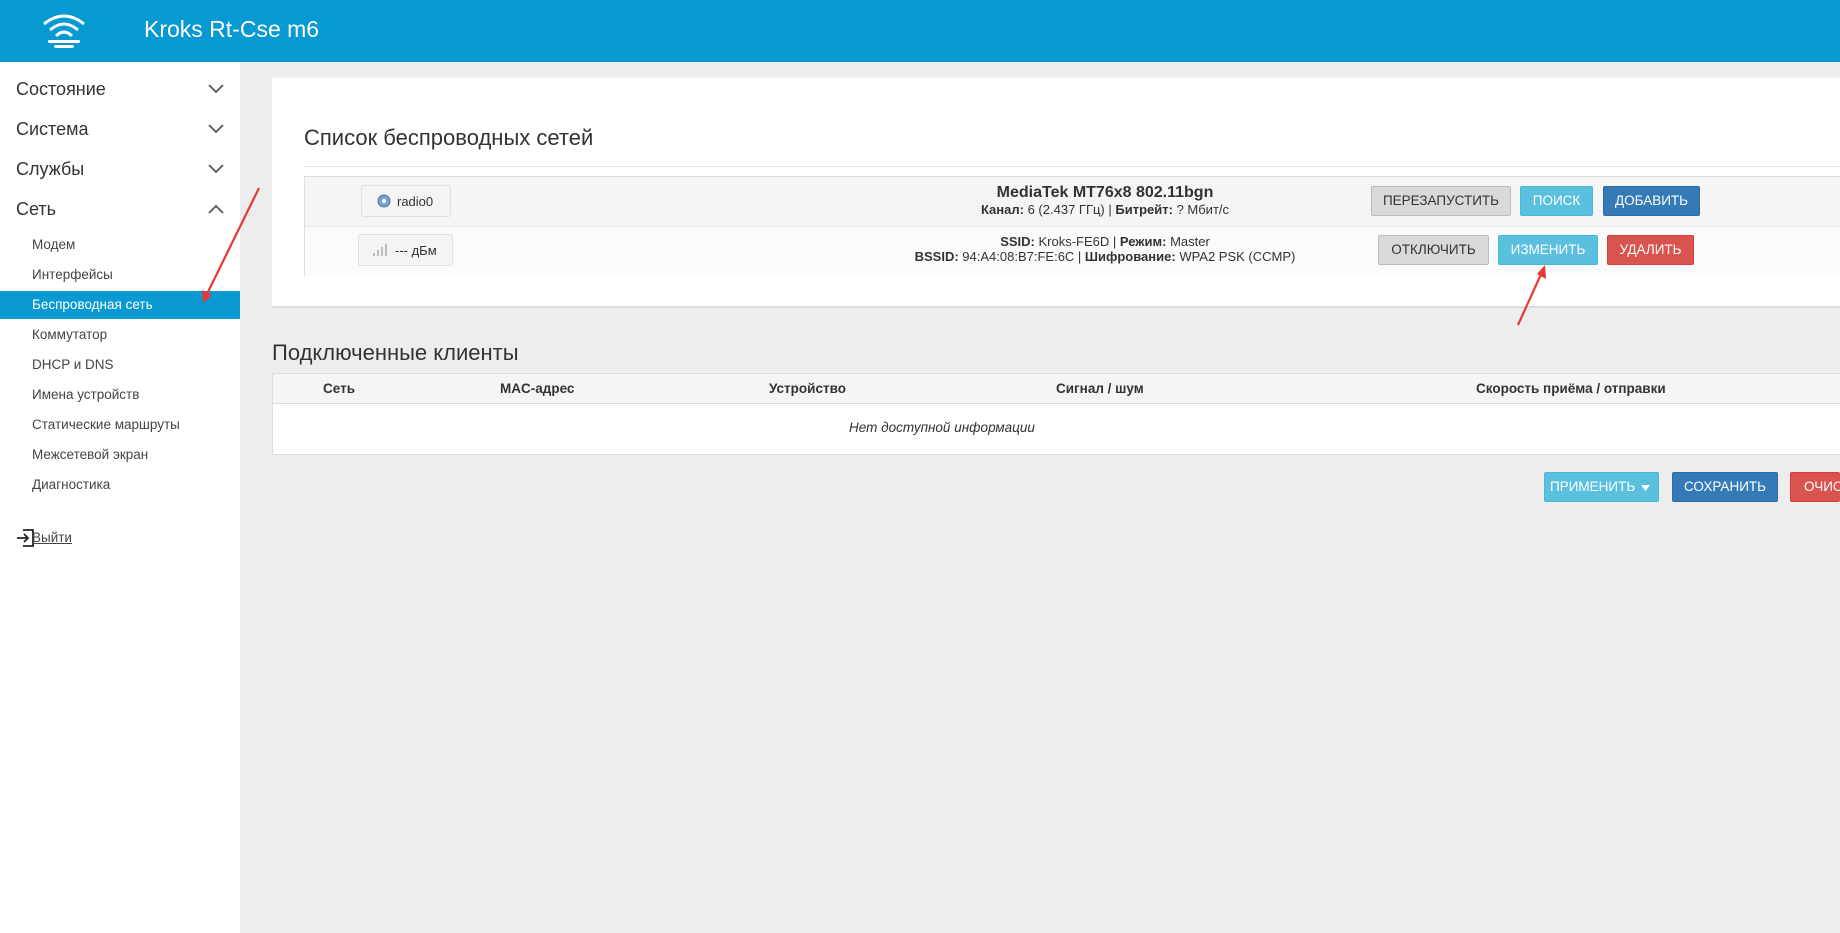 The width and height of the screenshot is (1840, 933). I want to click on column-header: Сеть, so click(339, 388).